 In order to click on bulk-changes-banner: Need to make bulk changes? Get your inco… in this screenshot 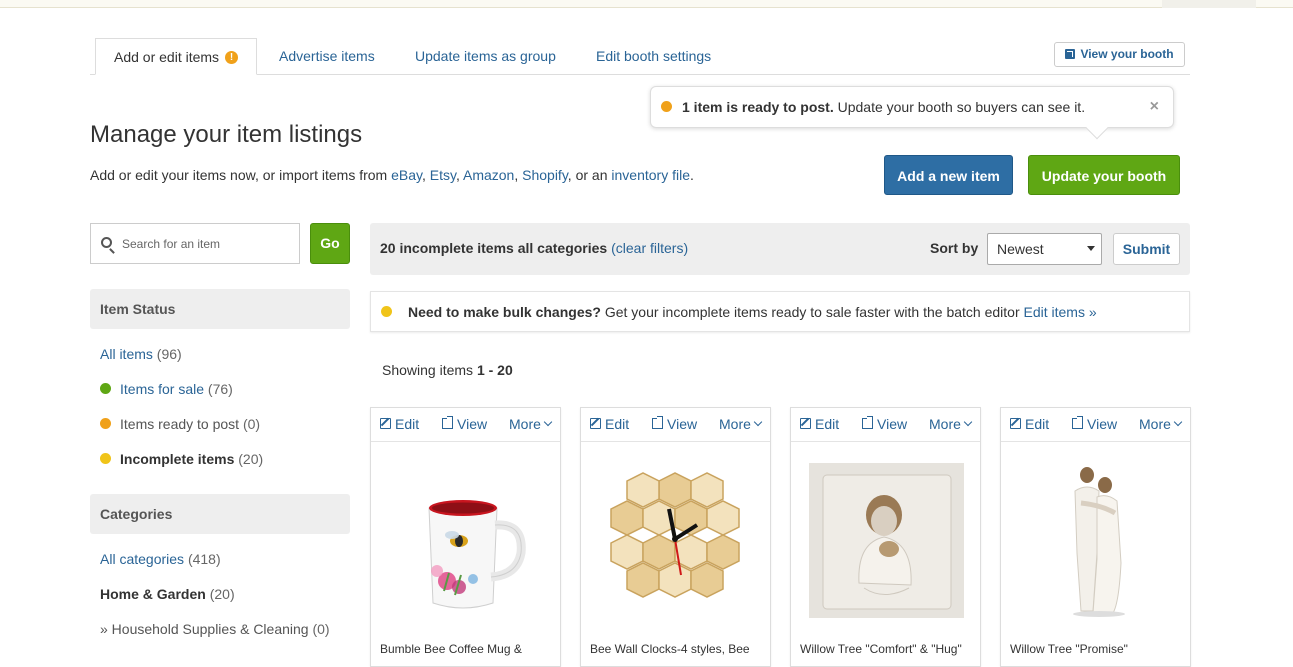, I will do `click(780, 311)`.